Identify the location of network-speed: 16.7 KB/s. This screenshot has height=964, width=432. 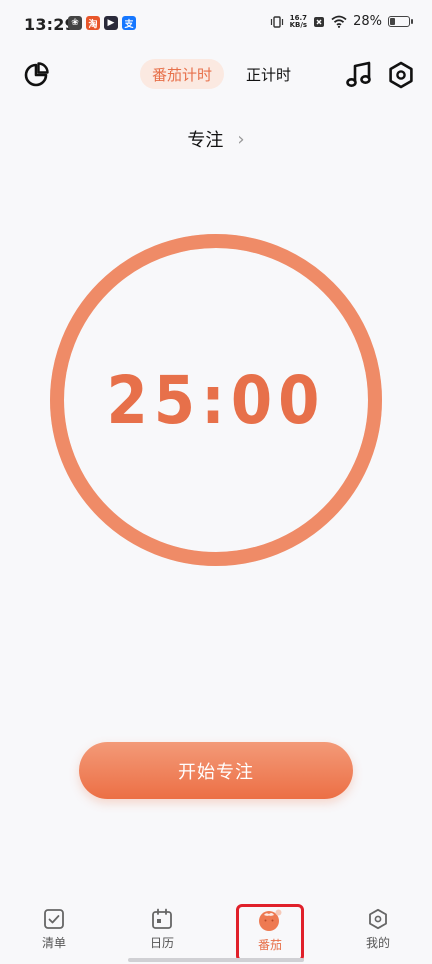
(298, 21).